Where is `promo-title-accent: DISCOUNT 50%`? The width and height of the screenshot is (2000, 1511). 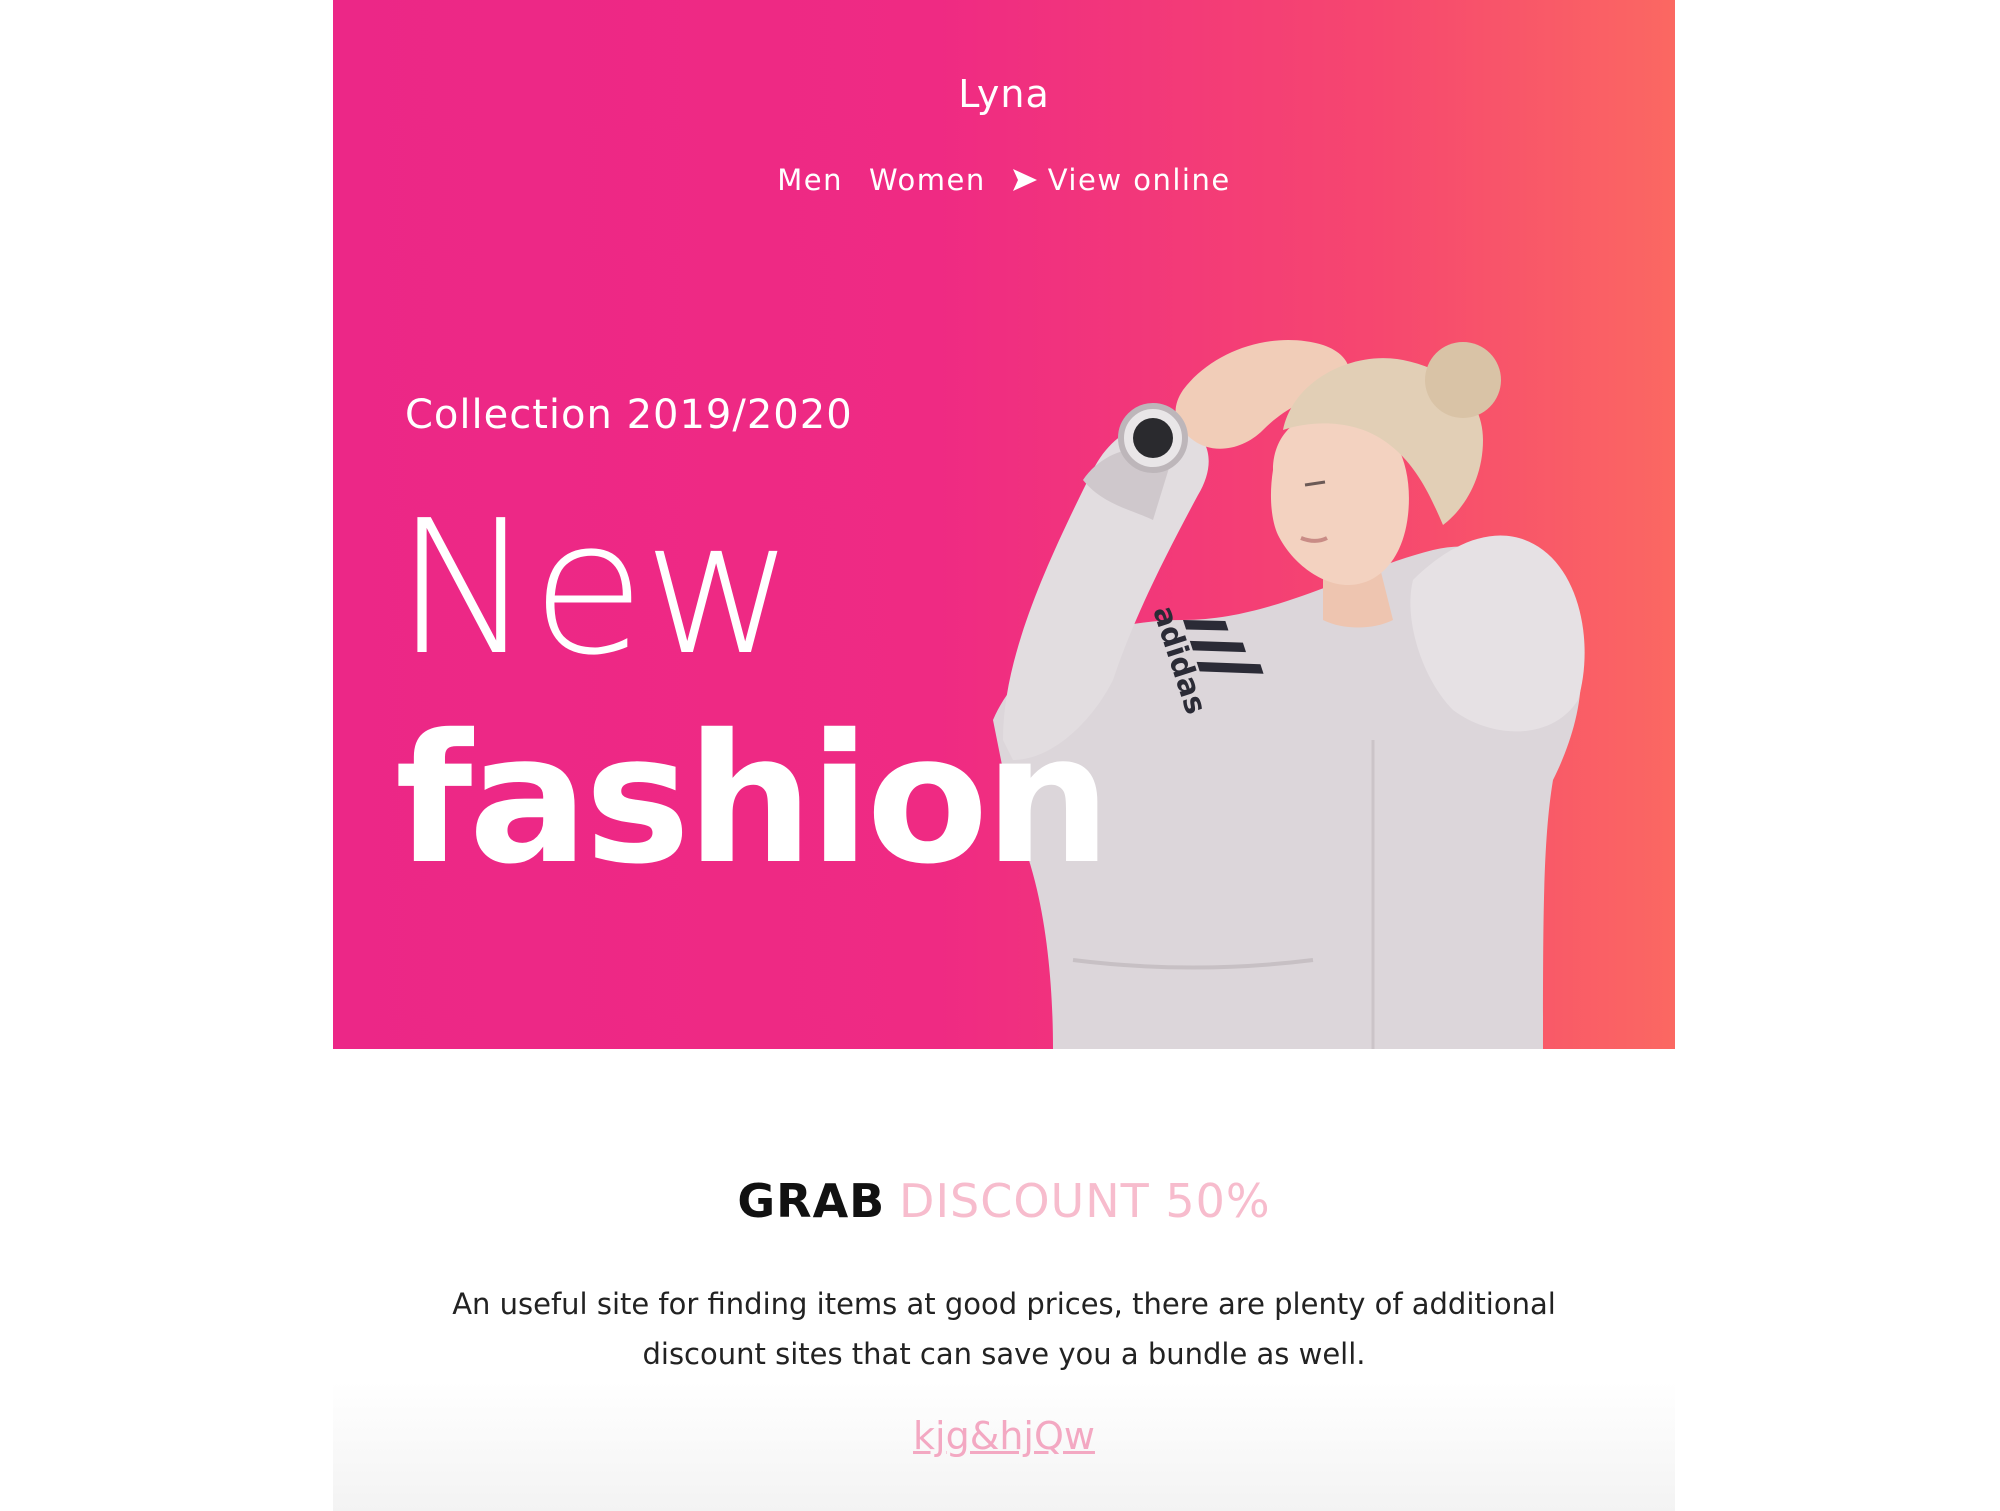 promo-title-accent: DISCOUNT 50% is located at coordinates (1085, 1201).